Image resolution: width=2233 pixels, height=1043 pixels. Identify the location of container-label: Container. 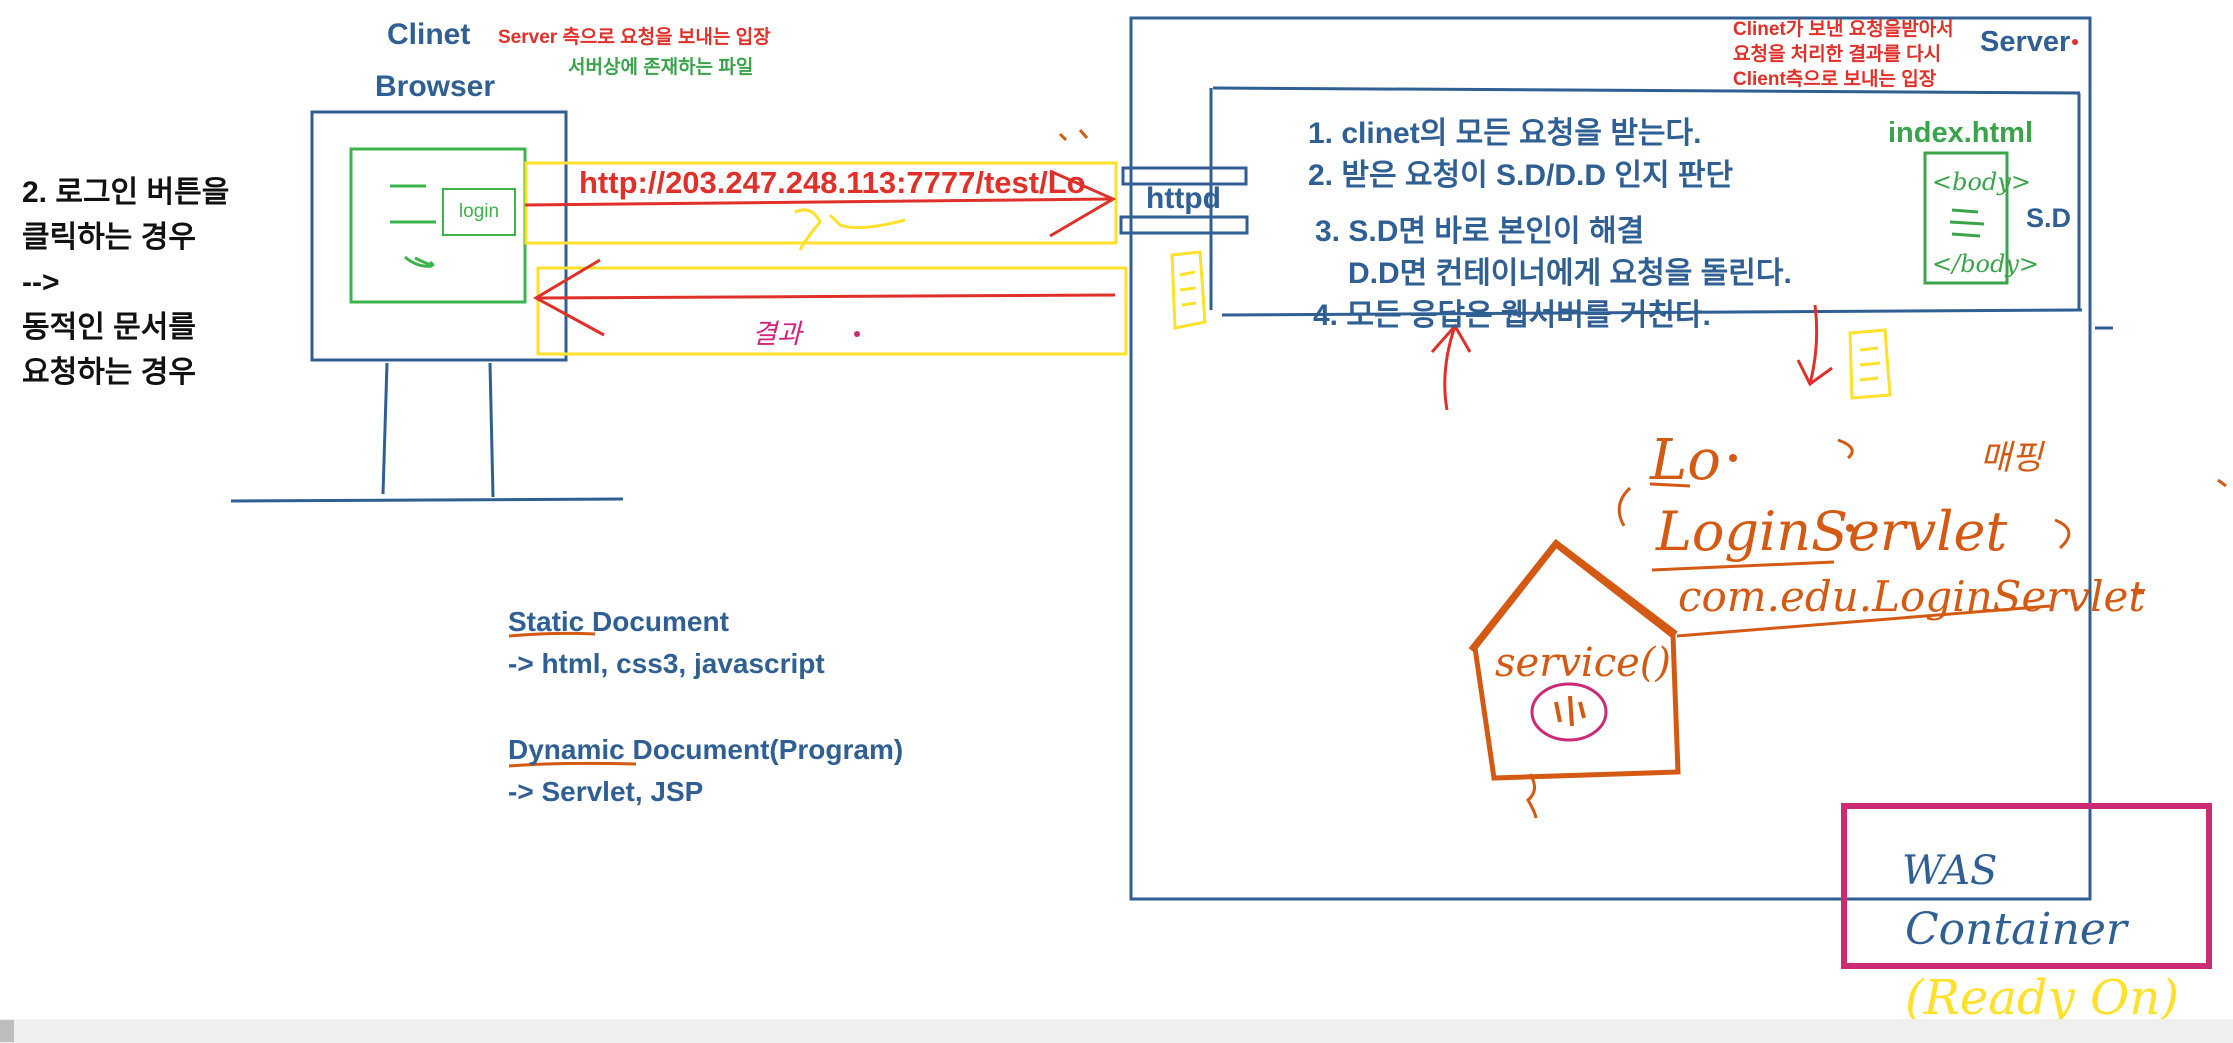
(2016, 929).